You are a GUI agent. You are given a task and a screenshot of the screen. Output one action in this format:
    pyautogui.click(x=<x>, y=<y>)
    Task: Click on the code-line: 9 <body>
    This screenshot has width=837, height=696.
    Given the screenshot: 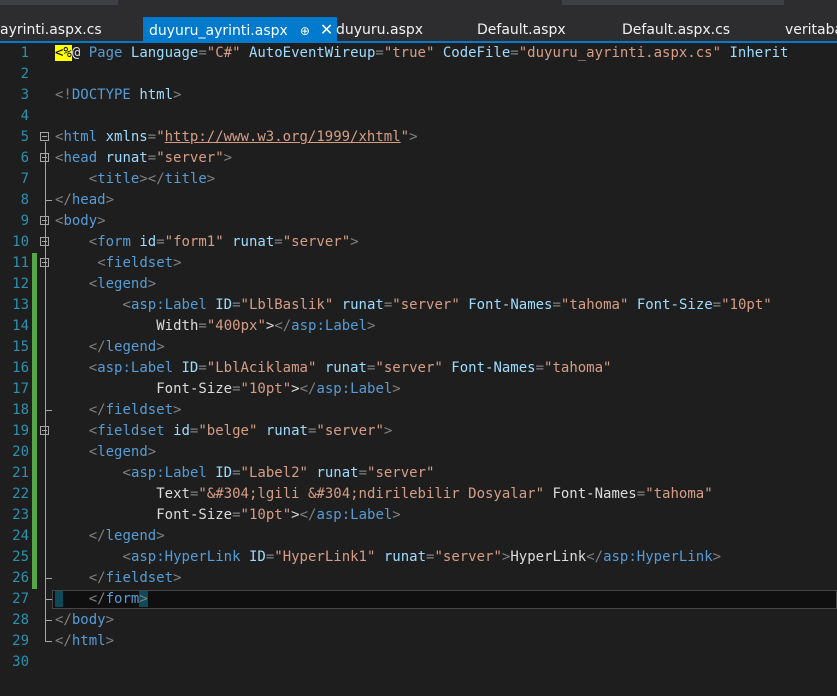 What is the action you would take?
    pyautogui.click(x=418, y=221)
    